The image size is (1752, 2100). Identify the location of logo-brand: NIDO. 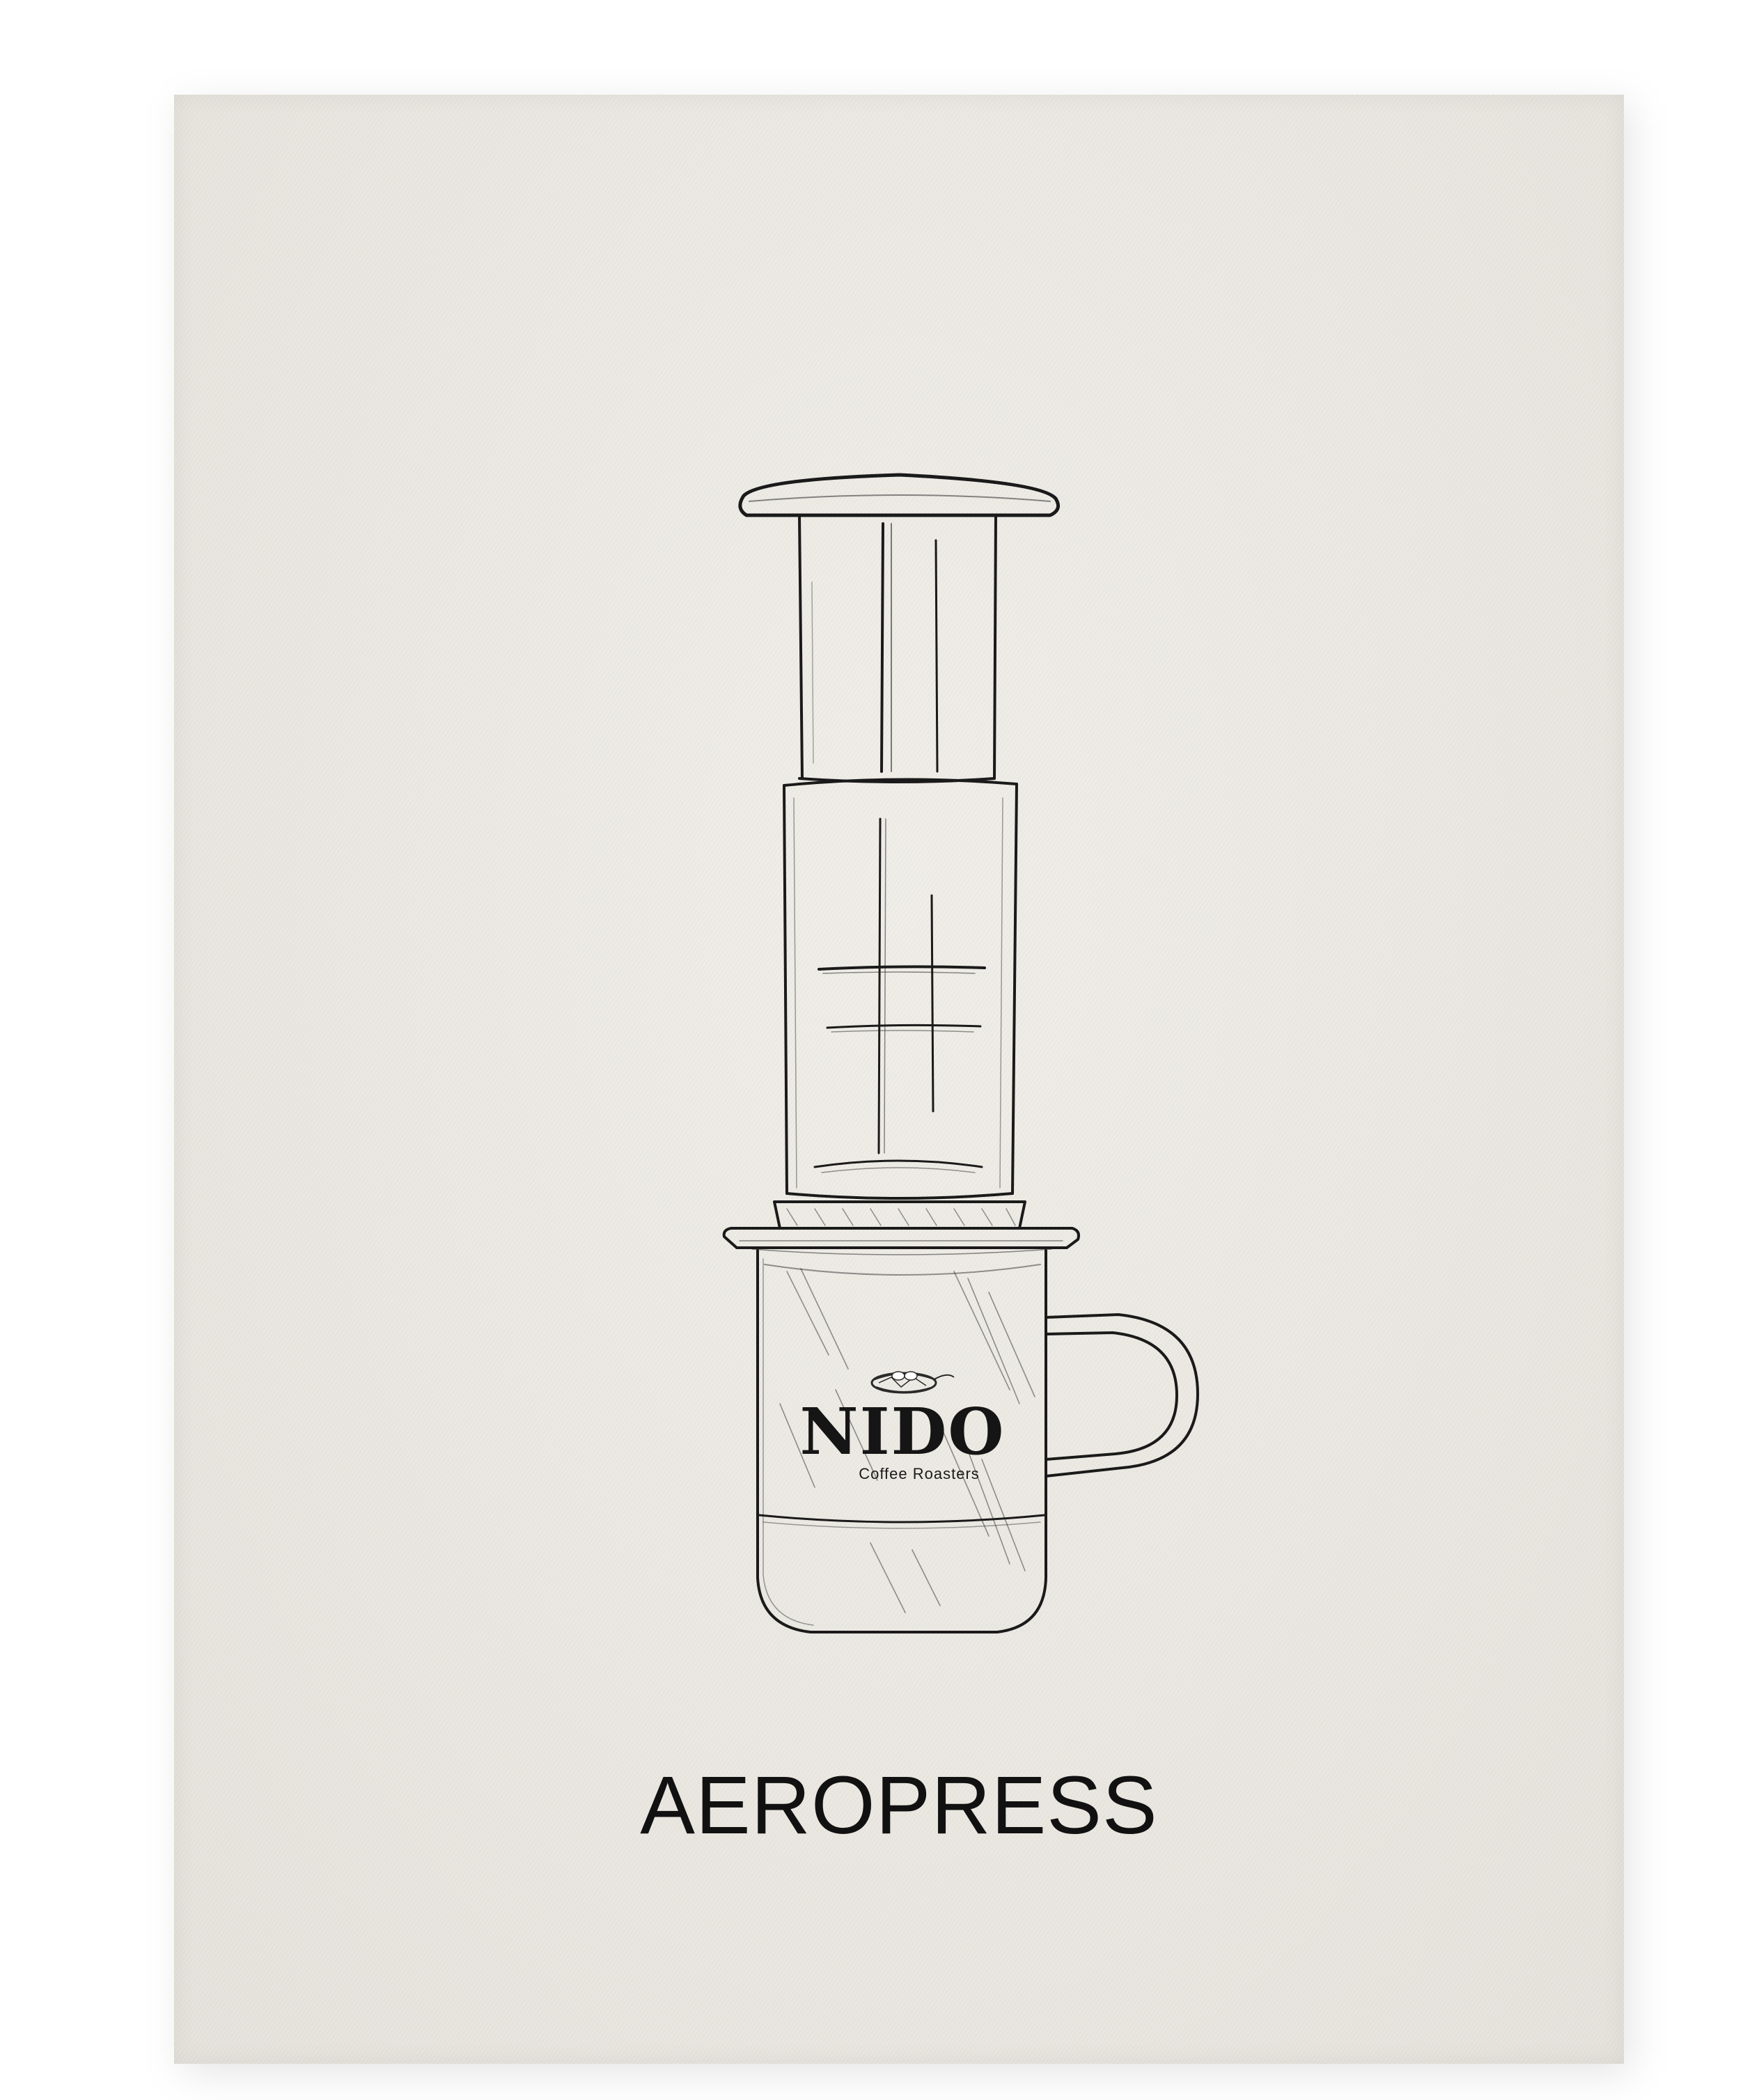
(902, 1431).